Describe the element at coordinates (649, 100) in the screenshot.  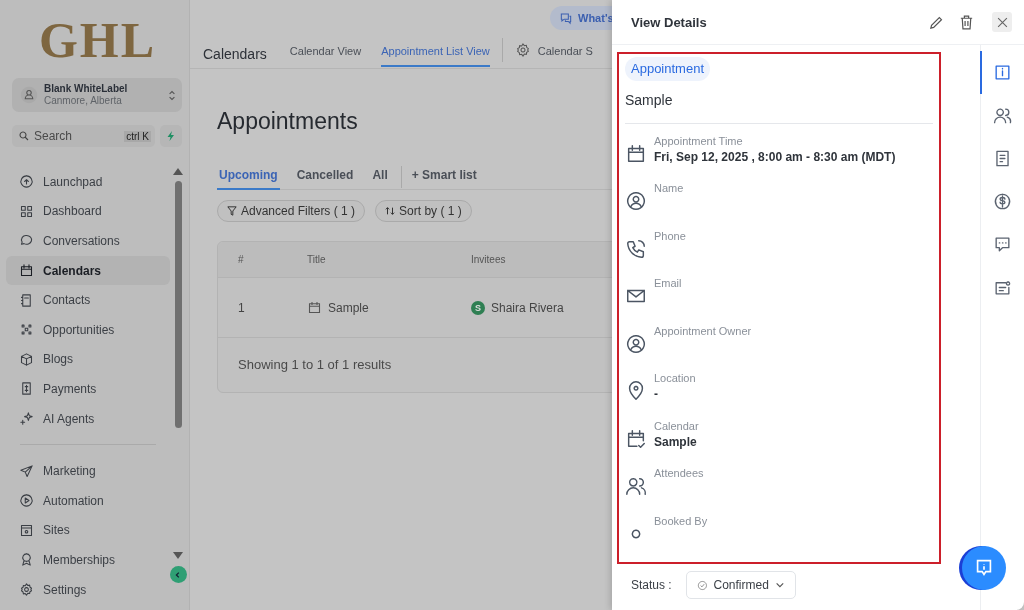
I see `appointment-title: Sample` at that location.